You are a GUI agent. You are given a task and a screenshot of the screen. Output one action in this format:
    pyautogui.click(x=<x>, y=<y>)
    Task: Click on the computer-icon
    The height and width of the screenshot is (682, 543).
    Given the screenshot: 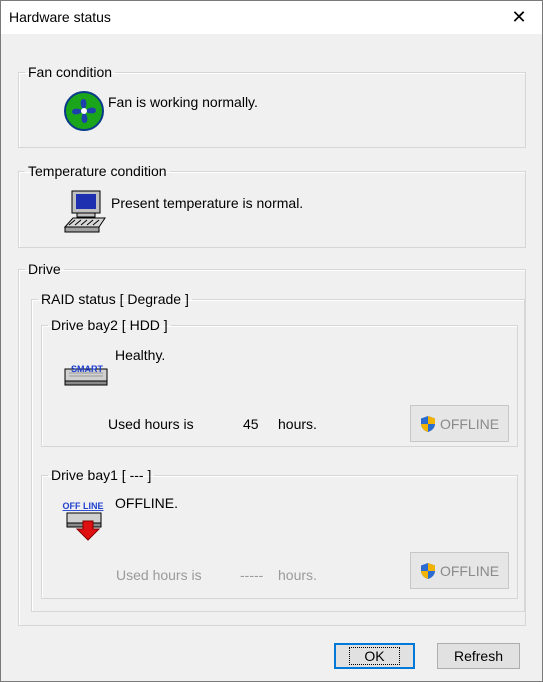 What is the action you would take?
    pyautogui.click(x=84, y=211)
    